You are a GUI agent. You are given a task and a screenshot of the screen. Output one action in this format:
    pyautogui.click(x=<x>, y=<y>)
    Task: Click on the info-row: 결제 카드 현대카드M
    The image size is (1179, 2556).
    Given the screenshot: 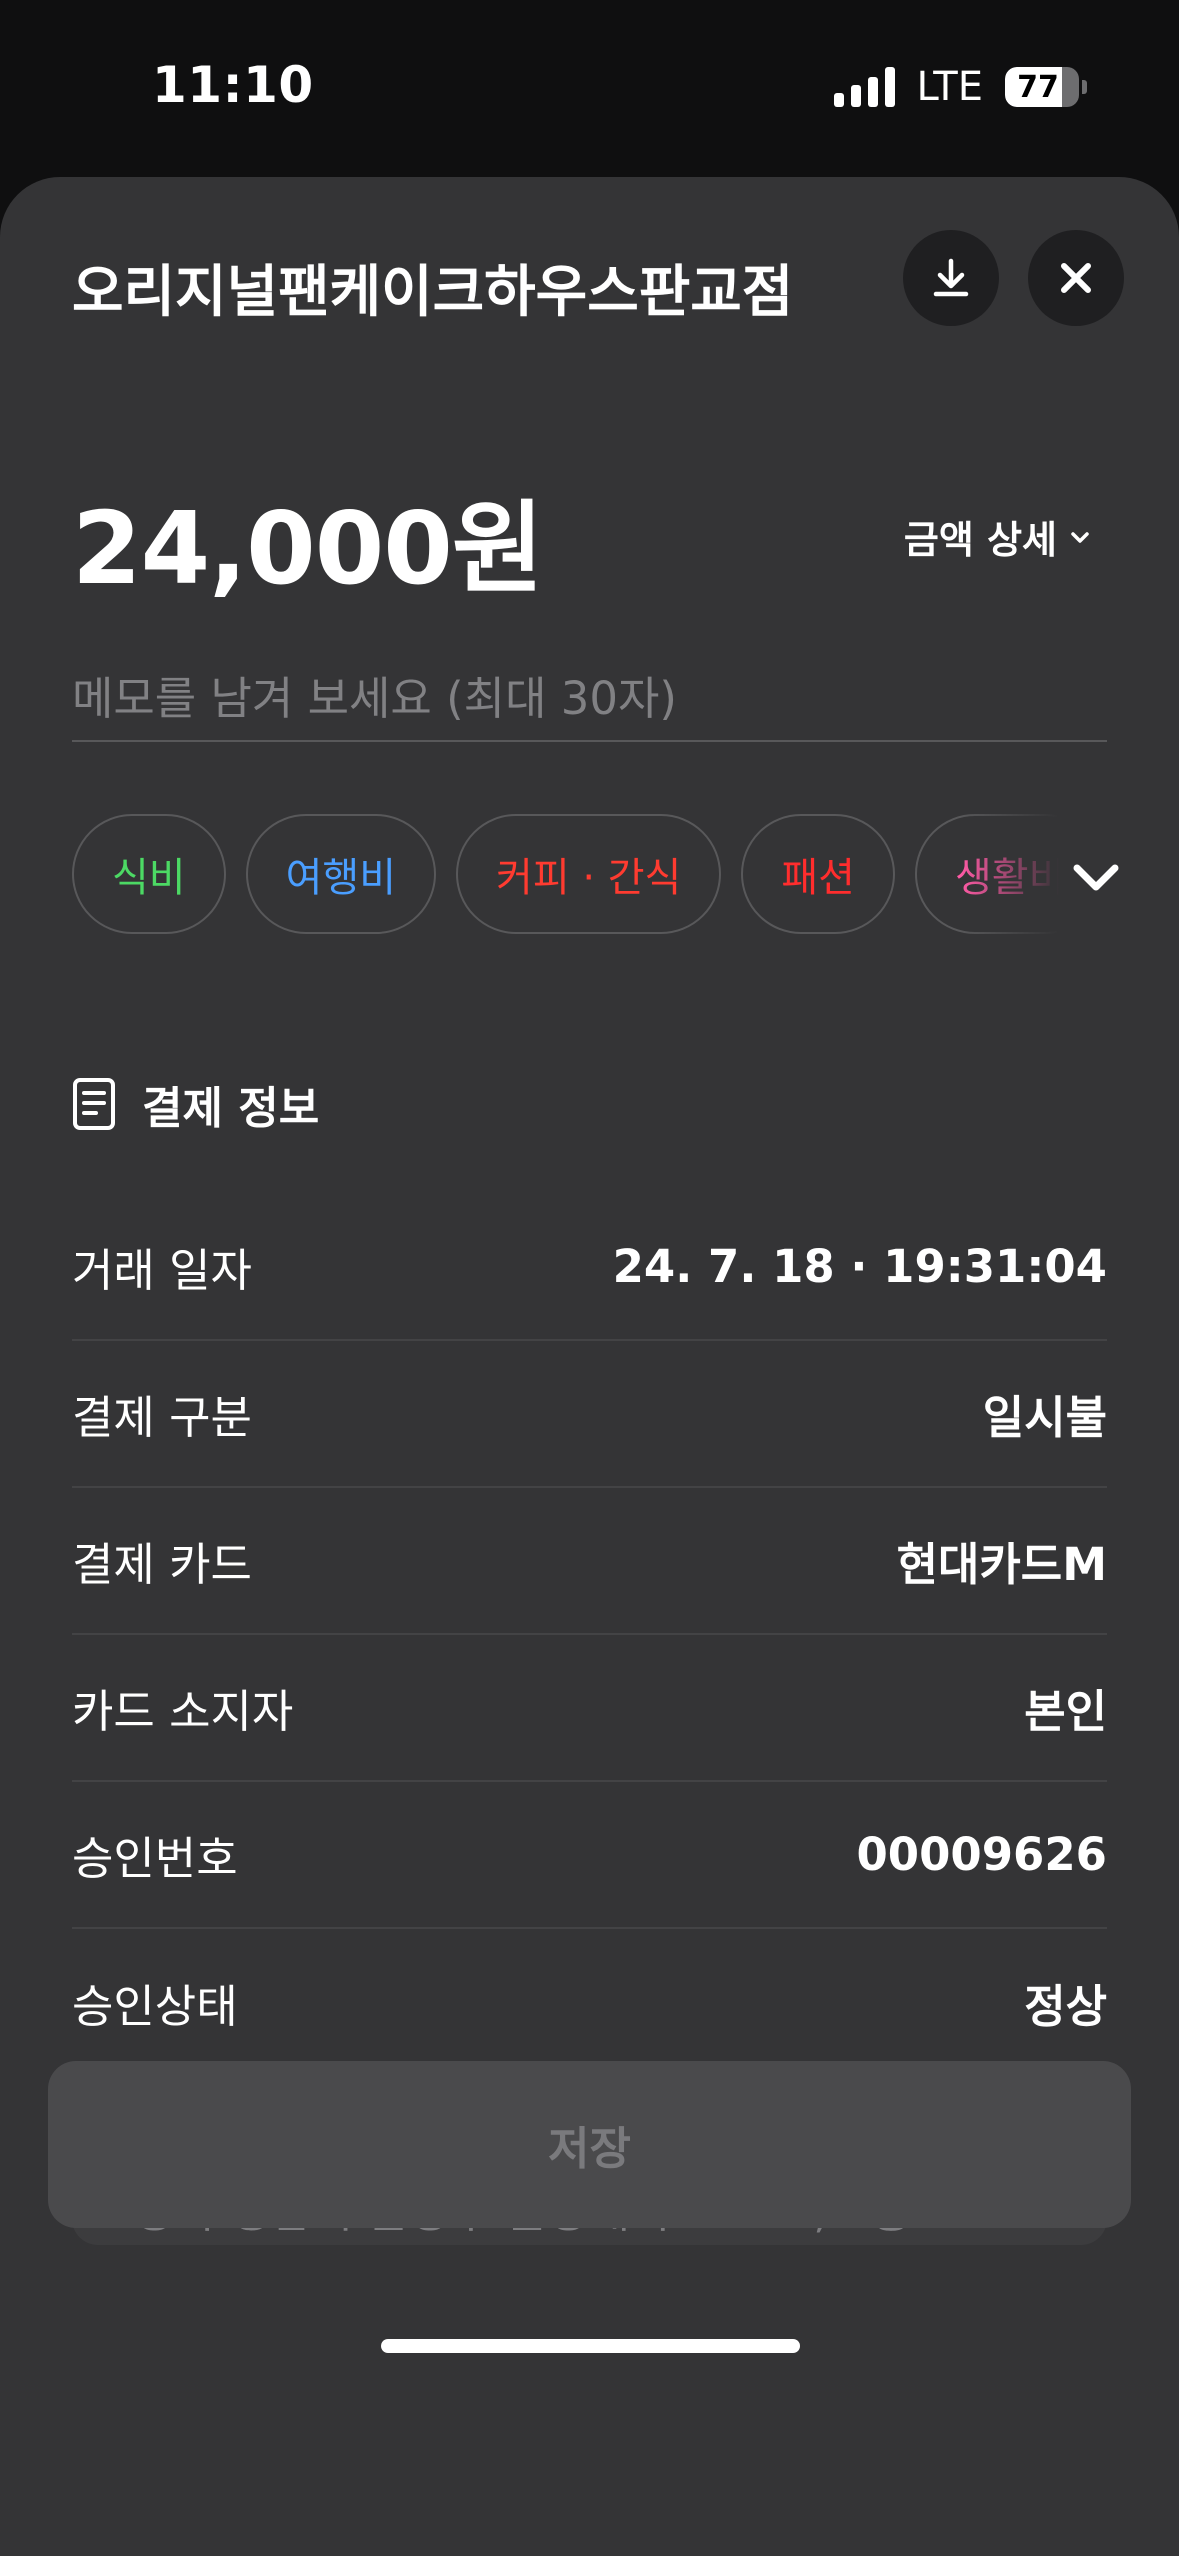 What is the action you would take?
    pyautogui.click(x=589, y=1561)
    